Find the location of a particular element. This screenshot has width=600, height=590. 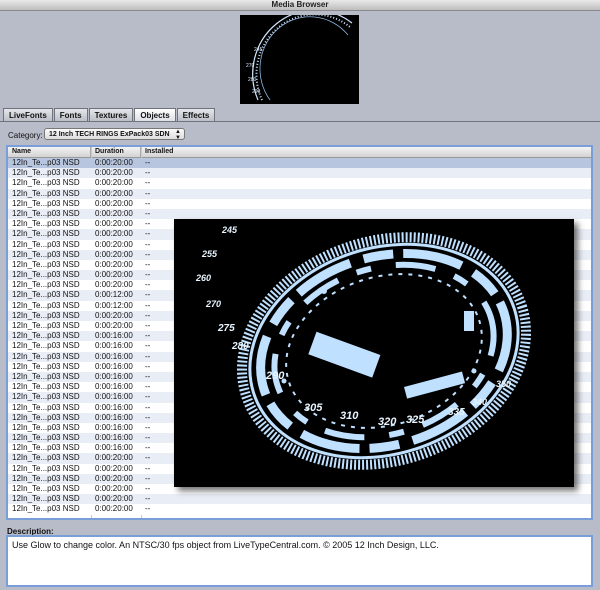

column-header-duration: Duration is located at coordinates (116, 152).